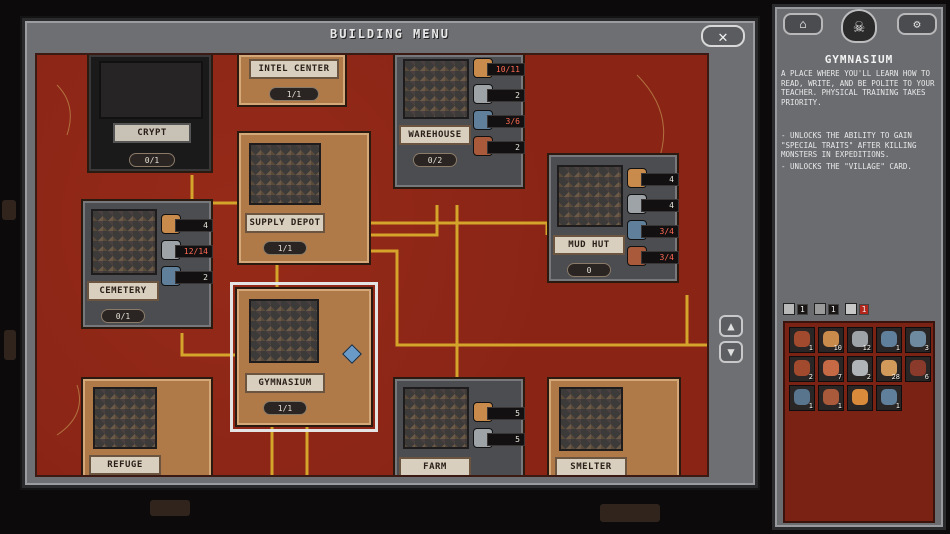 The width and height of the screenshot is (950, 534). What do you see at coordinates (285, 383) in the screenshot?
I see `building-name: GYMNASIUM` at bounding box center [285, 383].